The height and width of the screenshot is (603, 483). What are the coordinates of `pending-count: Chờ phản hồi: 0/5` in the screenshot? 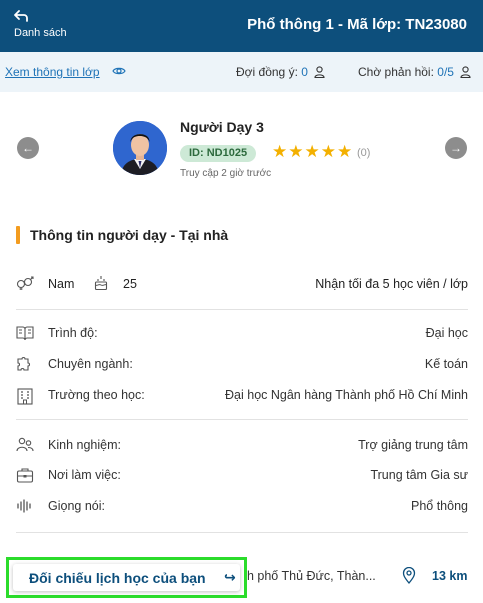 It's located at (414, 72).